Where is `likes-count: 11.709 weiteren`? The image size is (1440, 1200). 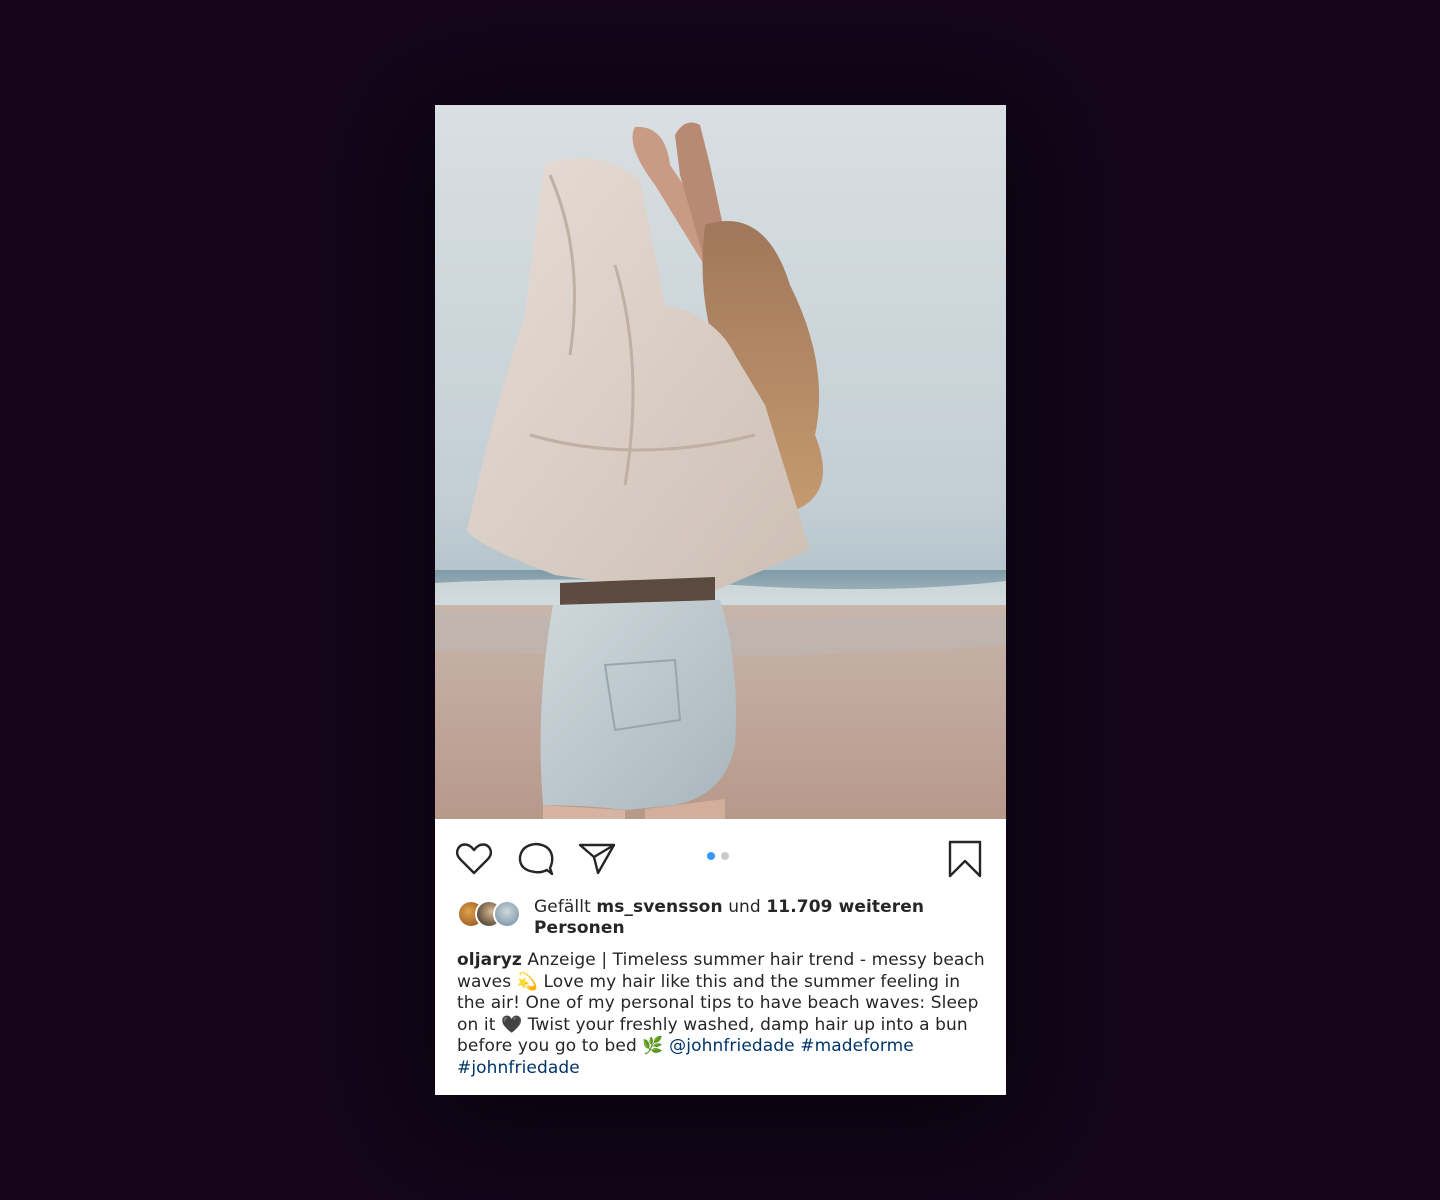 likes-count: 11.709 weiteren is located at coordinates (845, 907).